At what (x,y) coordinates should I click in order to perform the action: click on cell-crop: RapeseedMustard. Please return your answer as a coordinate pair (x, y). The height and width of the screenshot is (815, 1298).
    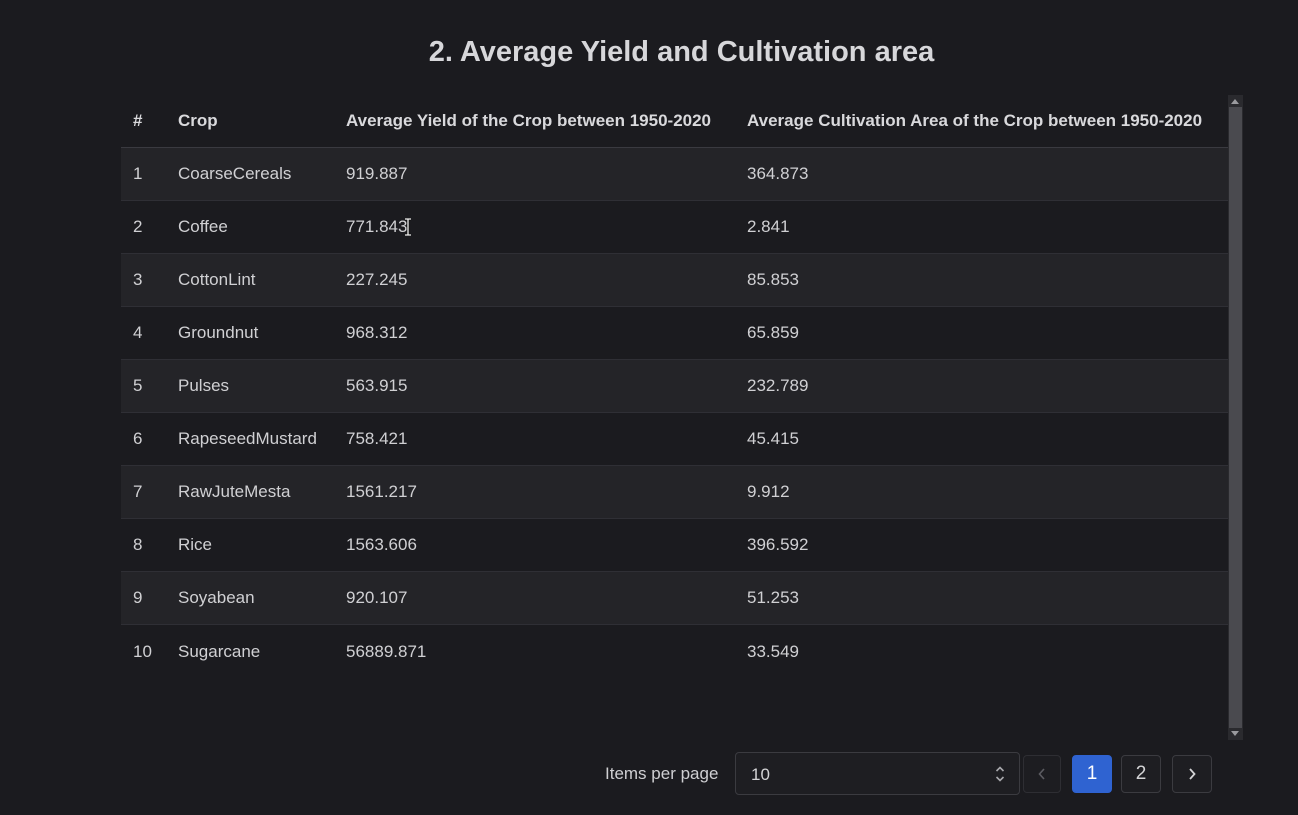
    Looking at the image, I should click on (250, 439).